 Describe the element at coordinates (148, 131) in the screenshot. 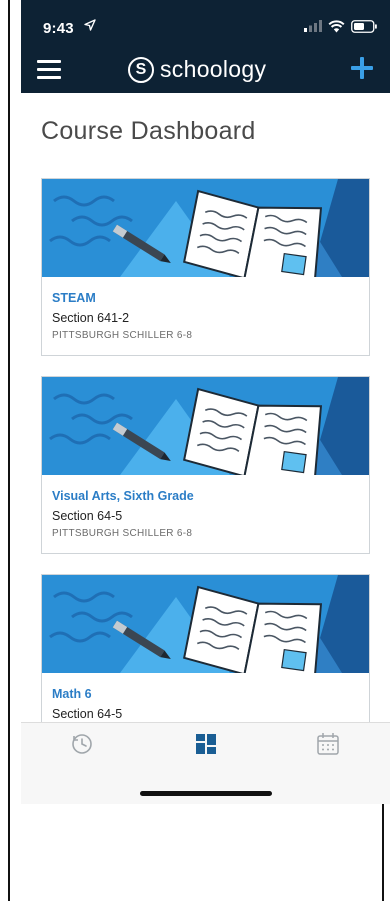

I see `page-title: Course Dashboard` at that location.